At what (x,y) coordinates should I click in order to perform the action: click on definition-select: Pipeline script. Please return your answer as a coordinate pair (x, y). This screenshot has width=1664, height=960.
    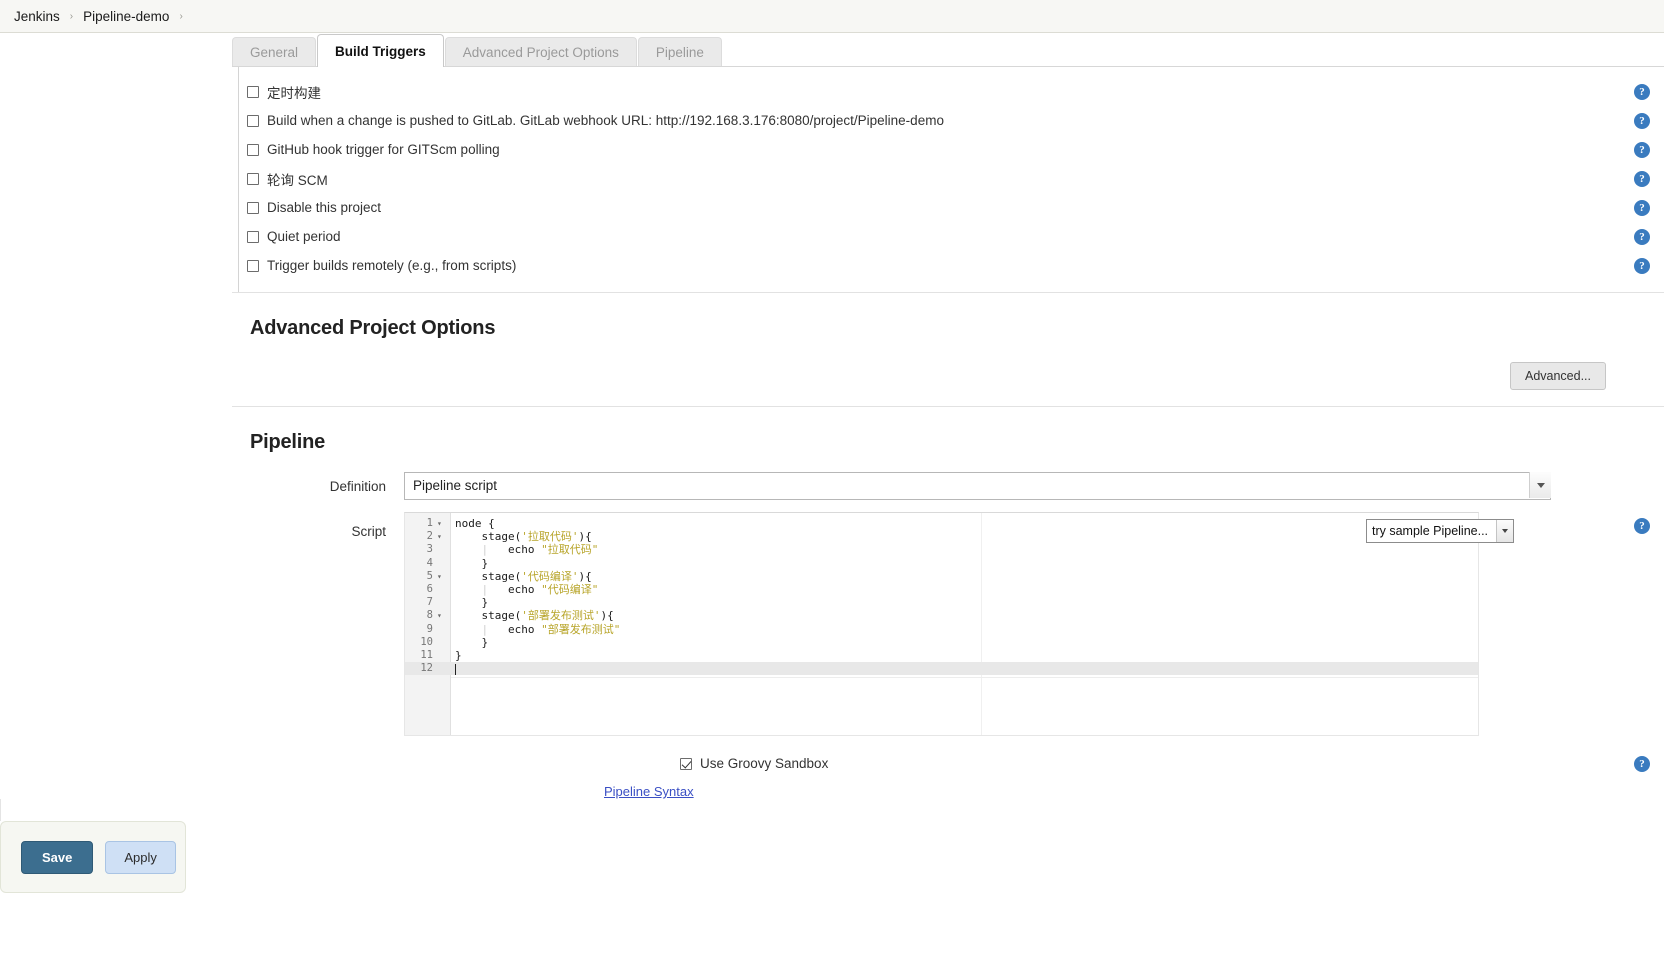
    Looking at the image, I should click on (977, 486).